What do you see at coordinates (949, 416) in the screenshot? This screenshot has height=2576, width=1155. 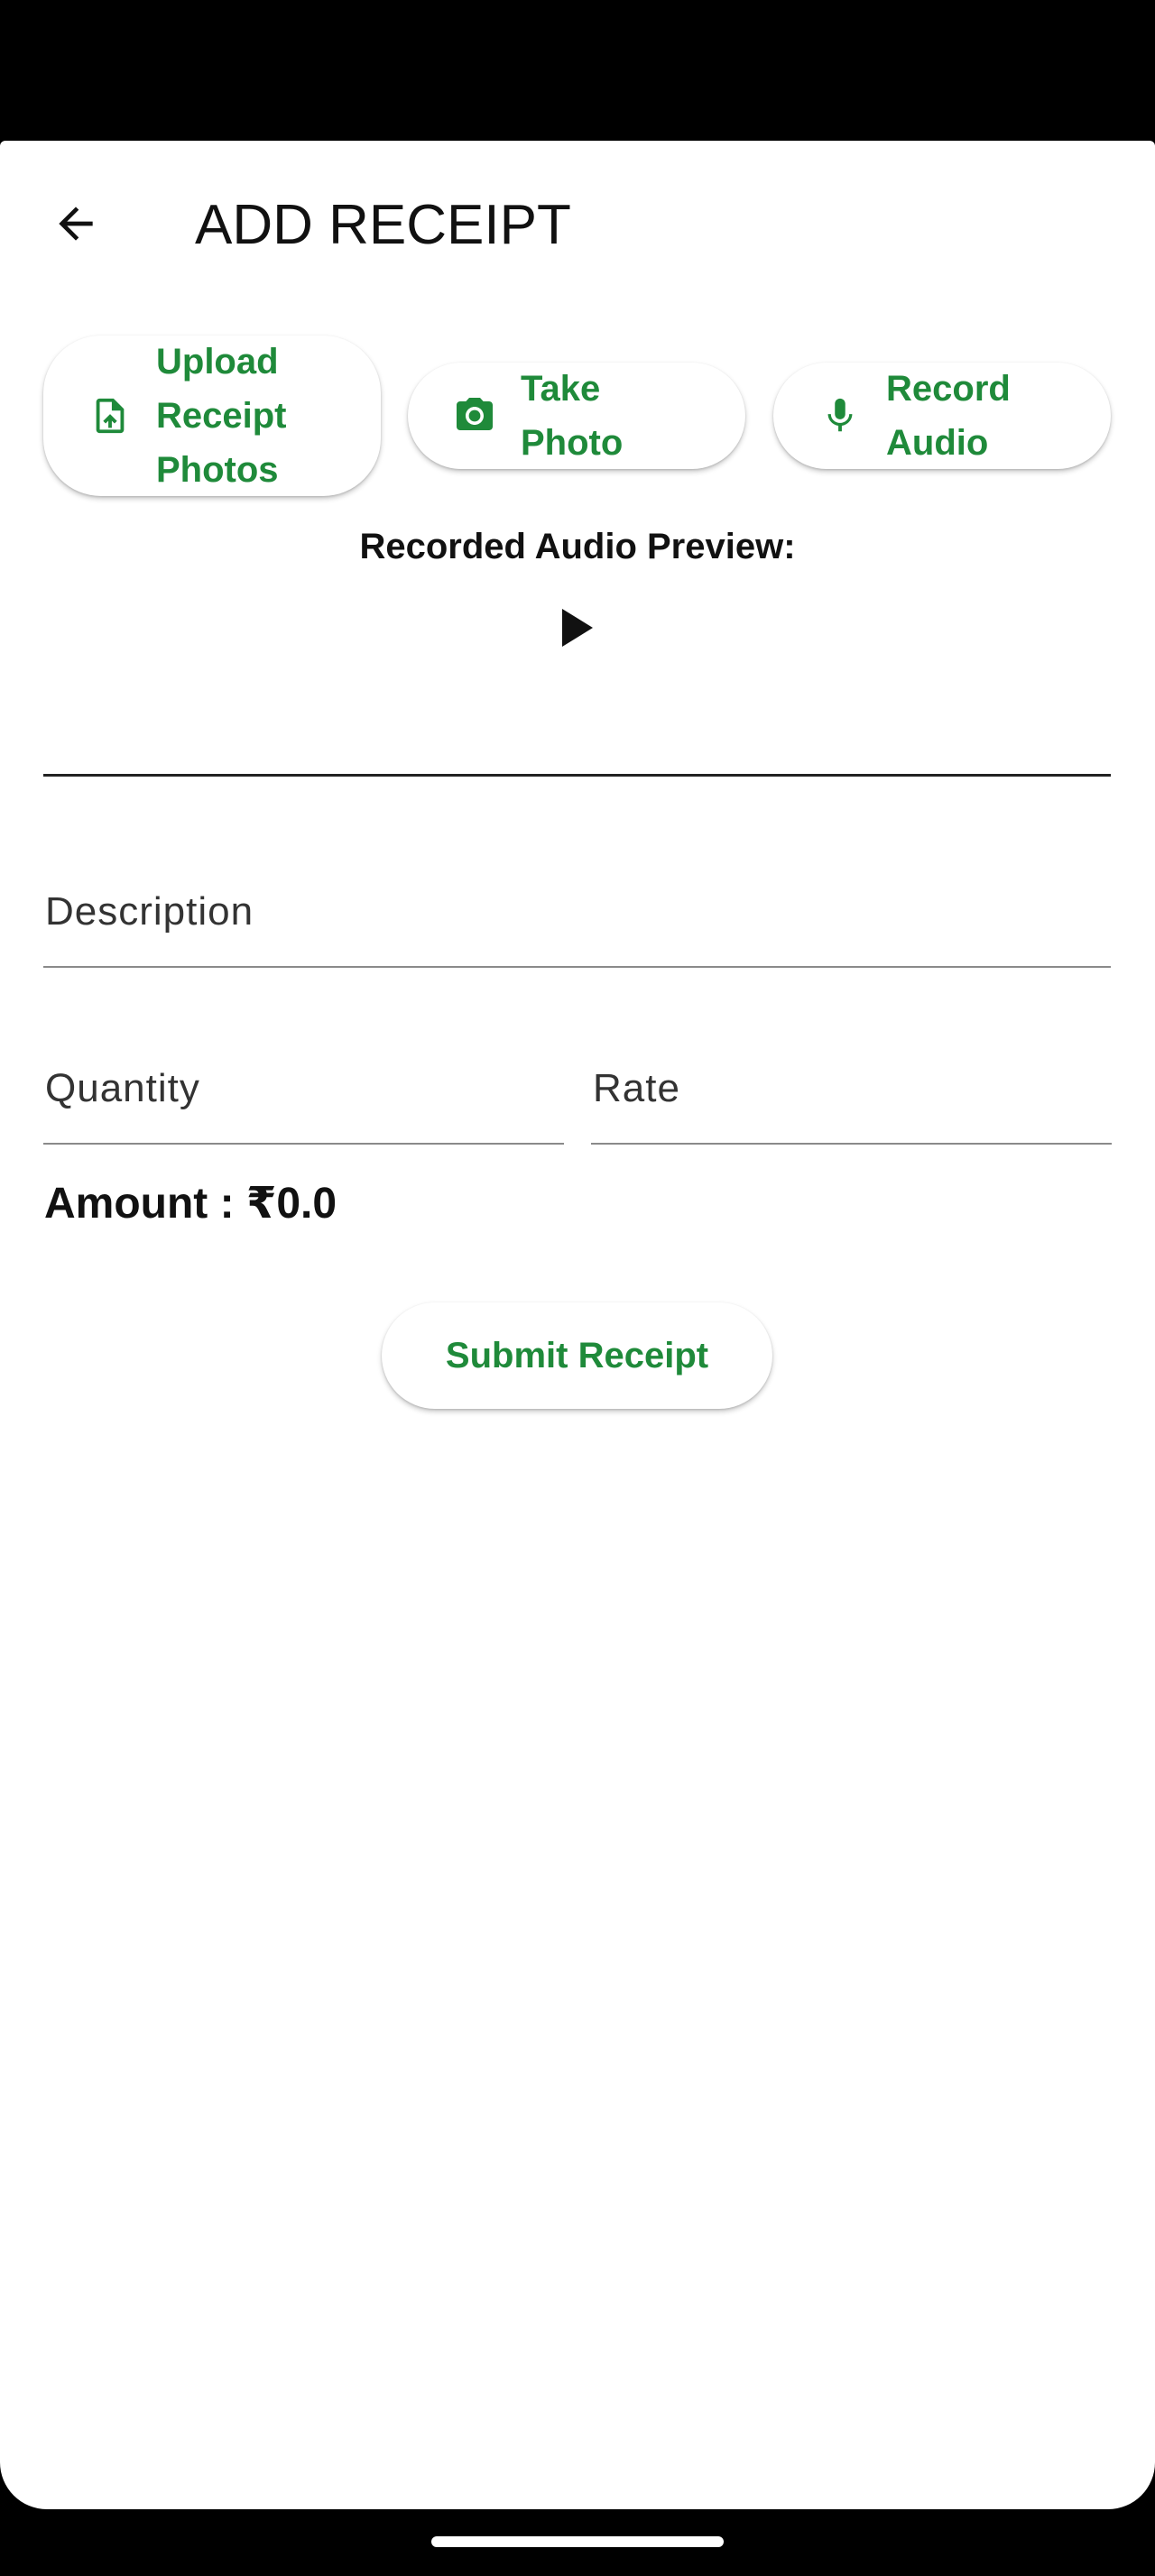 I see `record-audio-button-label: Record Audio` at bounding box center [949, 416].